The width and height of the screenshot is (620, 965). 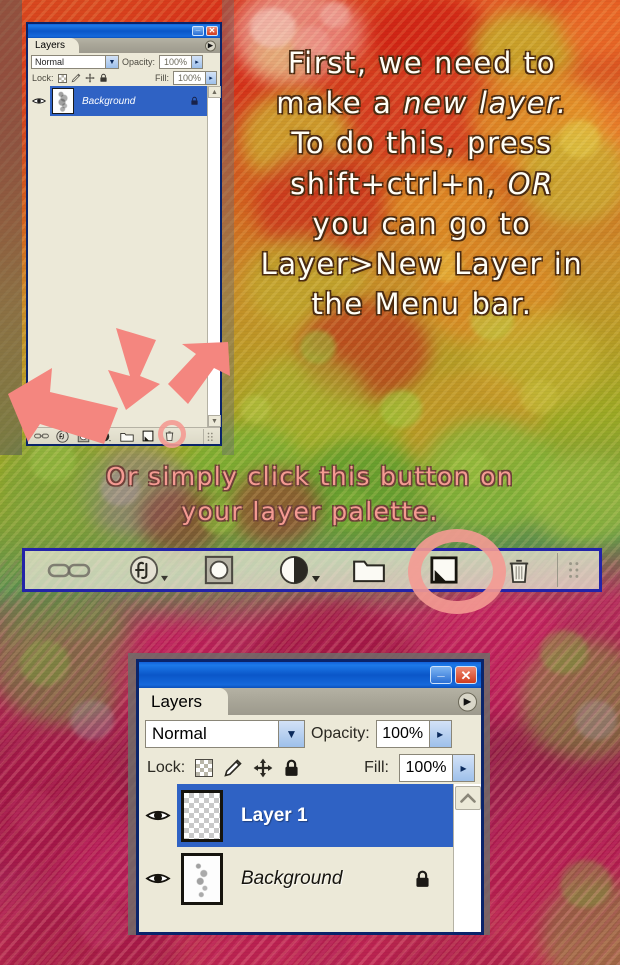 What do you see at coordinates (172, 434) in the screenshot?
I see `highlight-circle-small` at bounding box center [172, 434].